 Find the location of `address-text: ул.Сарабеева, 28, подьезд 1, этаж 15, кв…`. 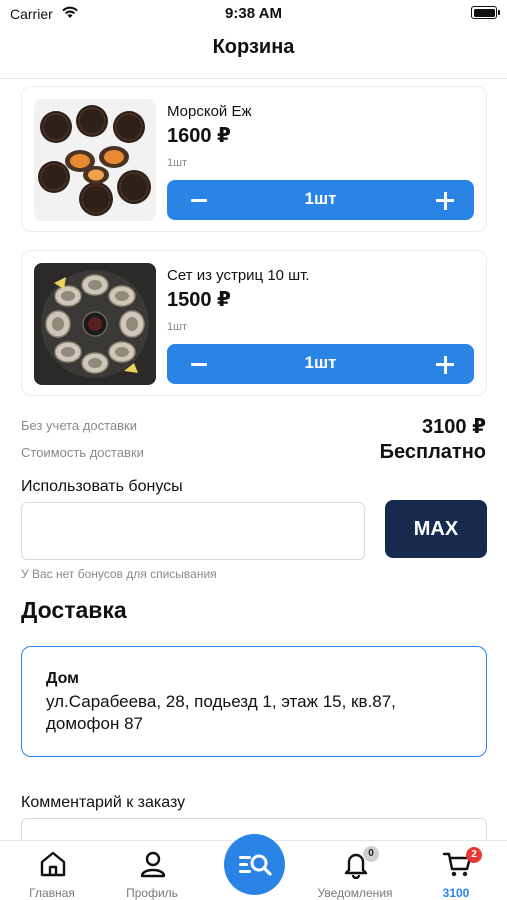

address-text: ул.Сарабеева, 28, подьезд 1, этаж 15, кв… is located at coordinates (221, 712).